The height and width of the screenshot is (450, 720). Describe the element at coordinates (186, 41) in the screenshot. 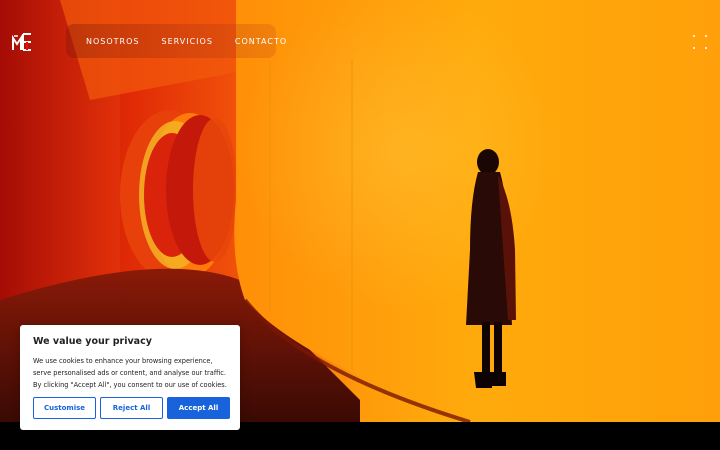

I see `nav-link-servicios: SERVICIOS` at that location.